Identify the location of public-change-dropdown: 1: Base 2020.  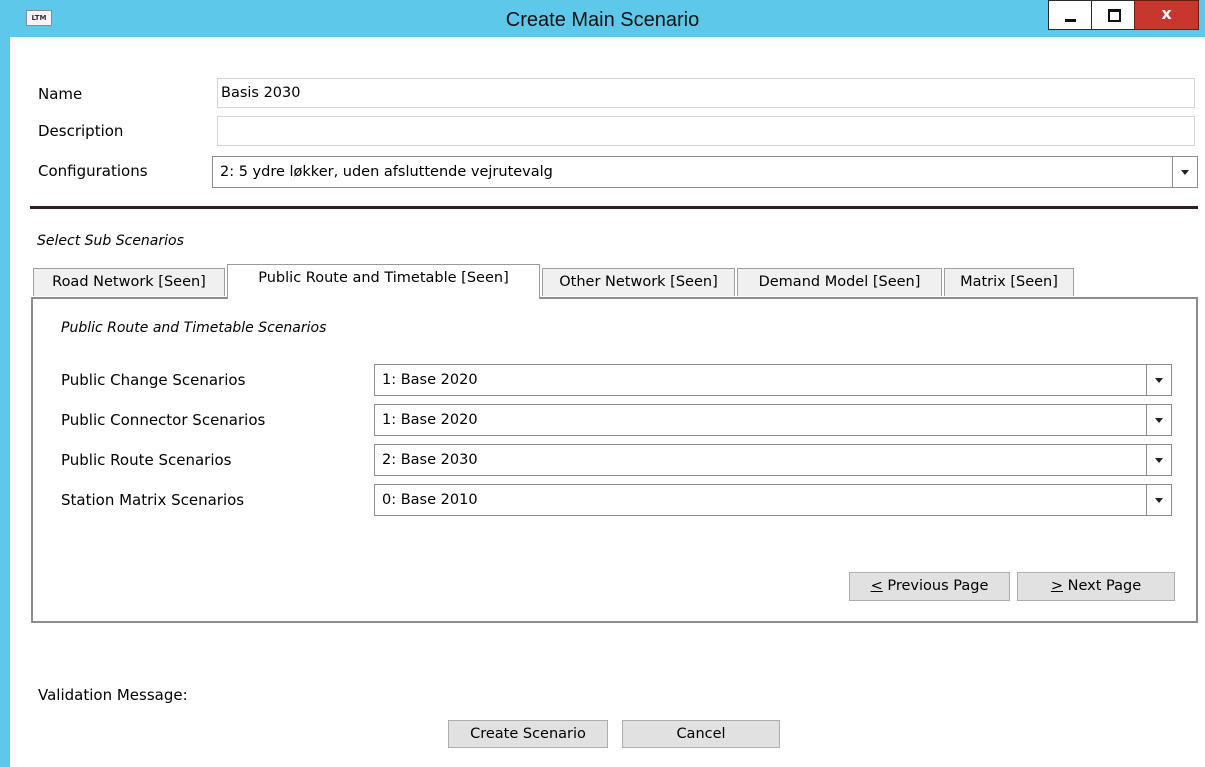
(773, 380).